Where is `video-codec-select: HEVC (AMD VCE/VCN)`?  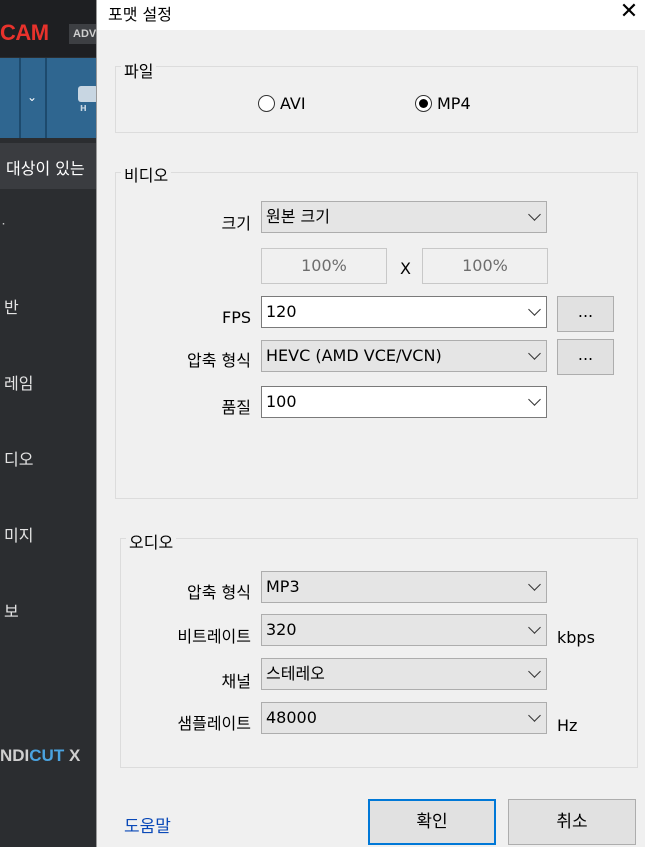
video-codec-select: HEVC (AMD VCE/VCN) is located at coordinates (404, 356).